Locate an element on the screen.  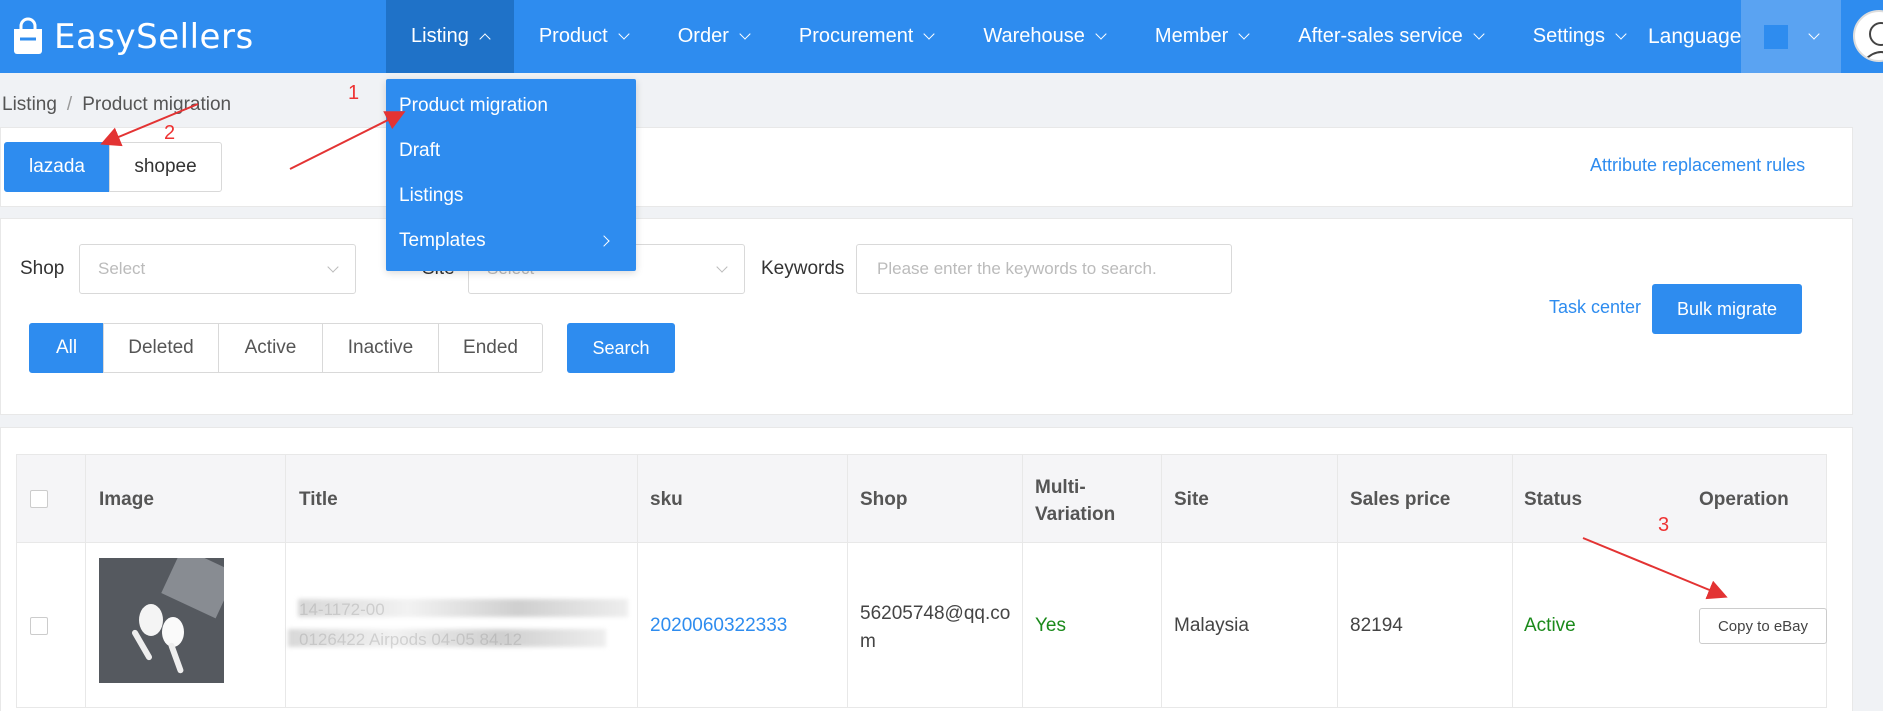
annotation-label-2: 2 is located at coordinates (170, 133).